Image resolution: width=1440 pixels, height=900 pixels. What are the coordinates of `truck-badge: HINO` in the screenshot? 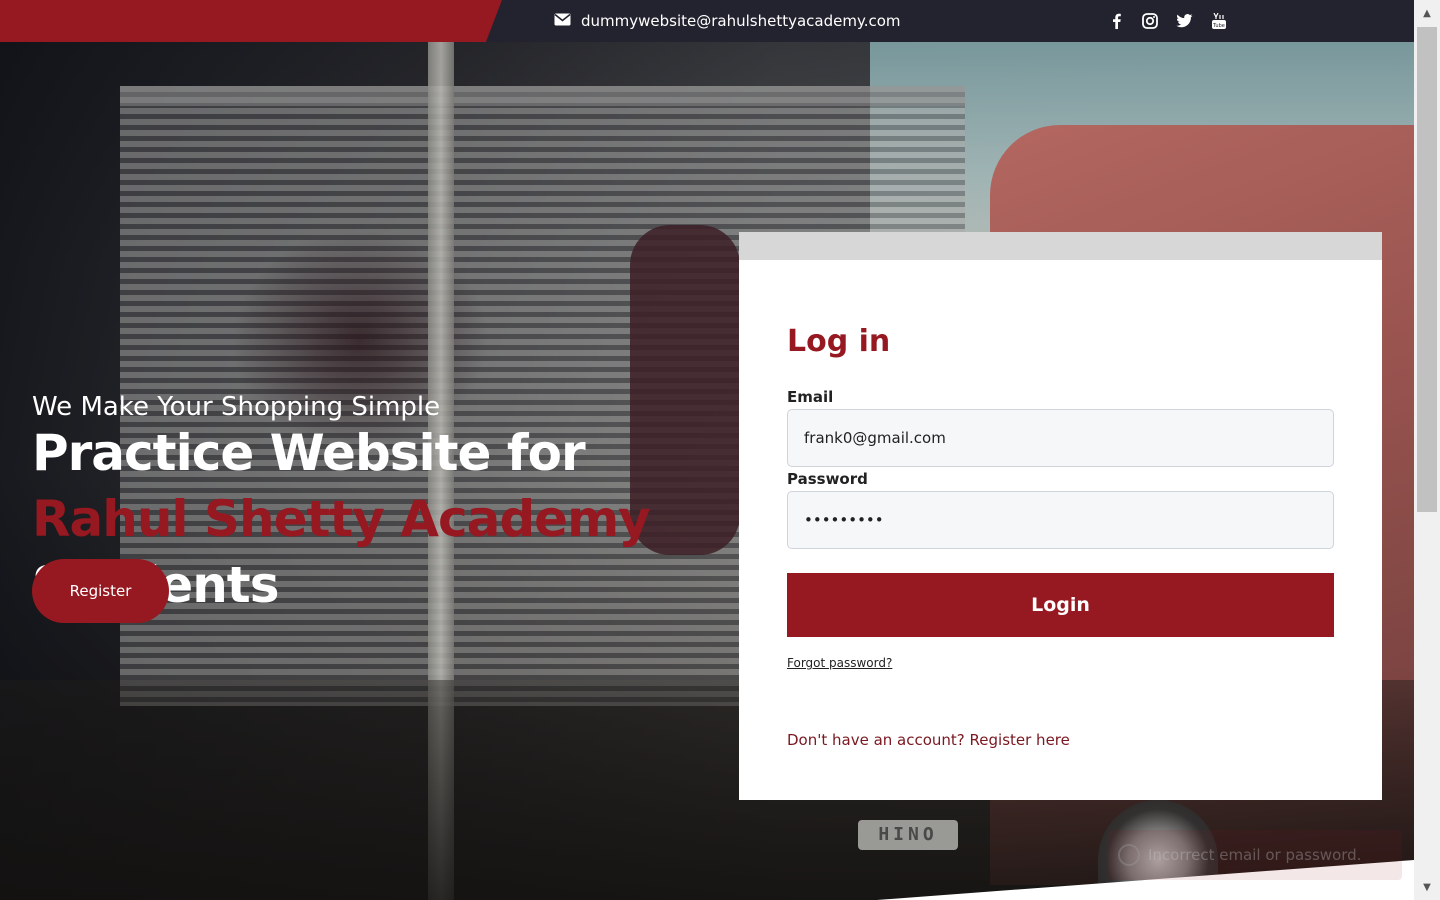 It's located at (908, 835).